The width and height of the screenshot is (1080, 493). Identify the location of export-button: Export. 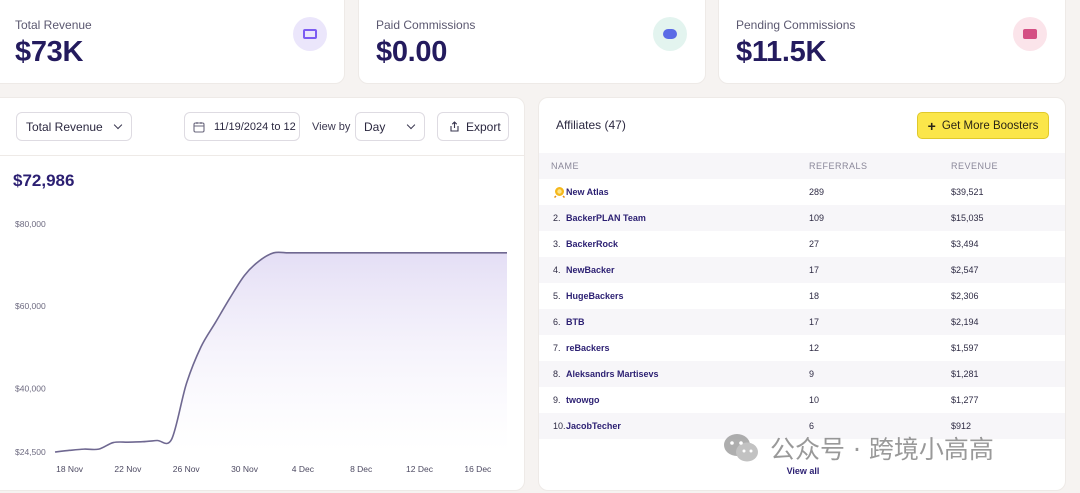
(473, 126).